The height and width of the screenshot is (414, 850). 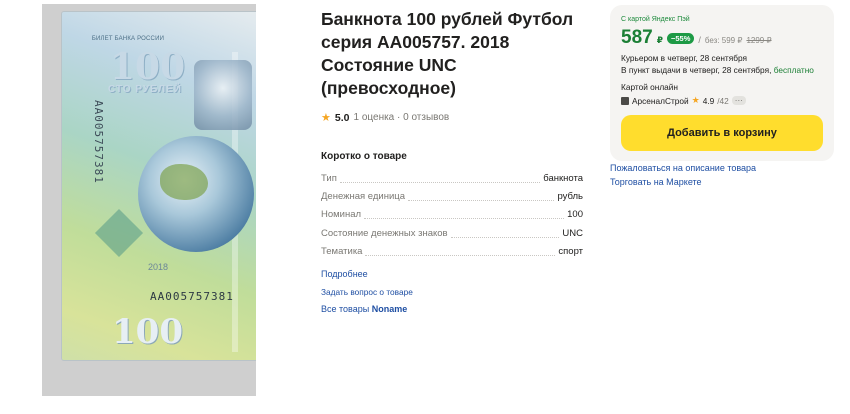 What do you see at coordinates (570, 251) in the screenshot?
I see `spec-value: спорт` at bounding box center [570, 251].